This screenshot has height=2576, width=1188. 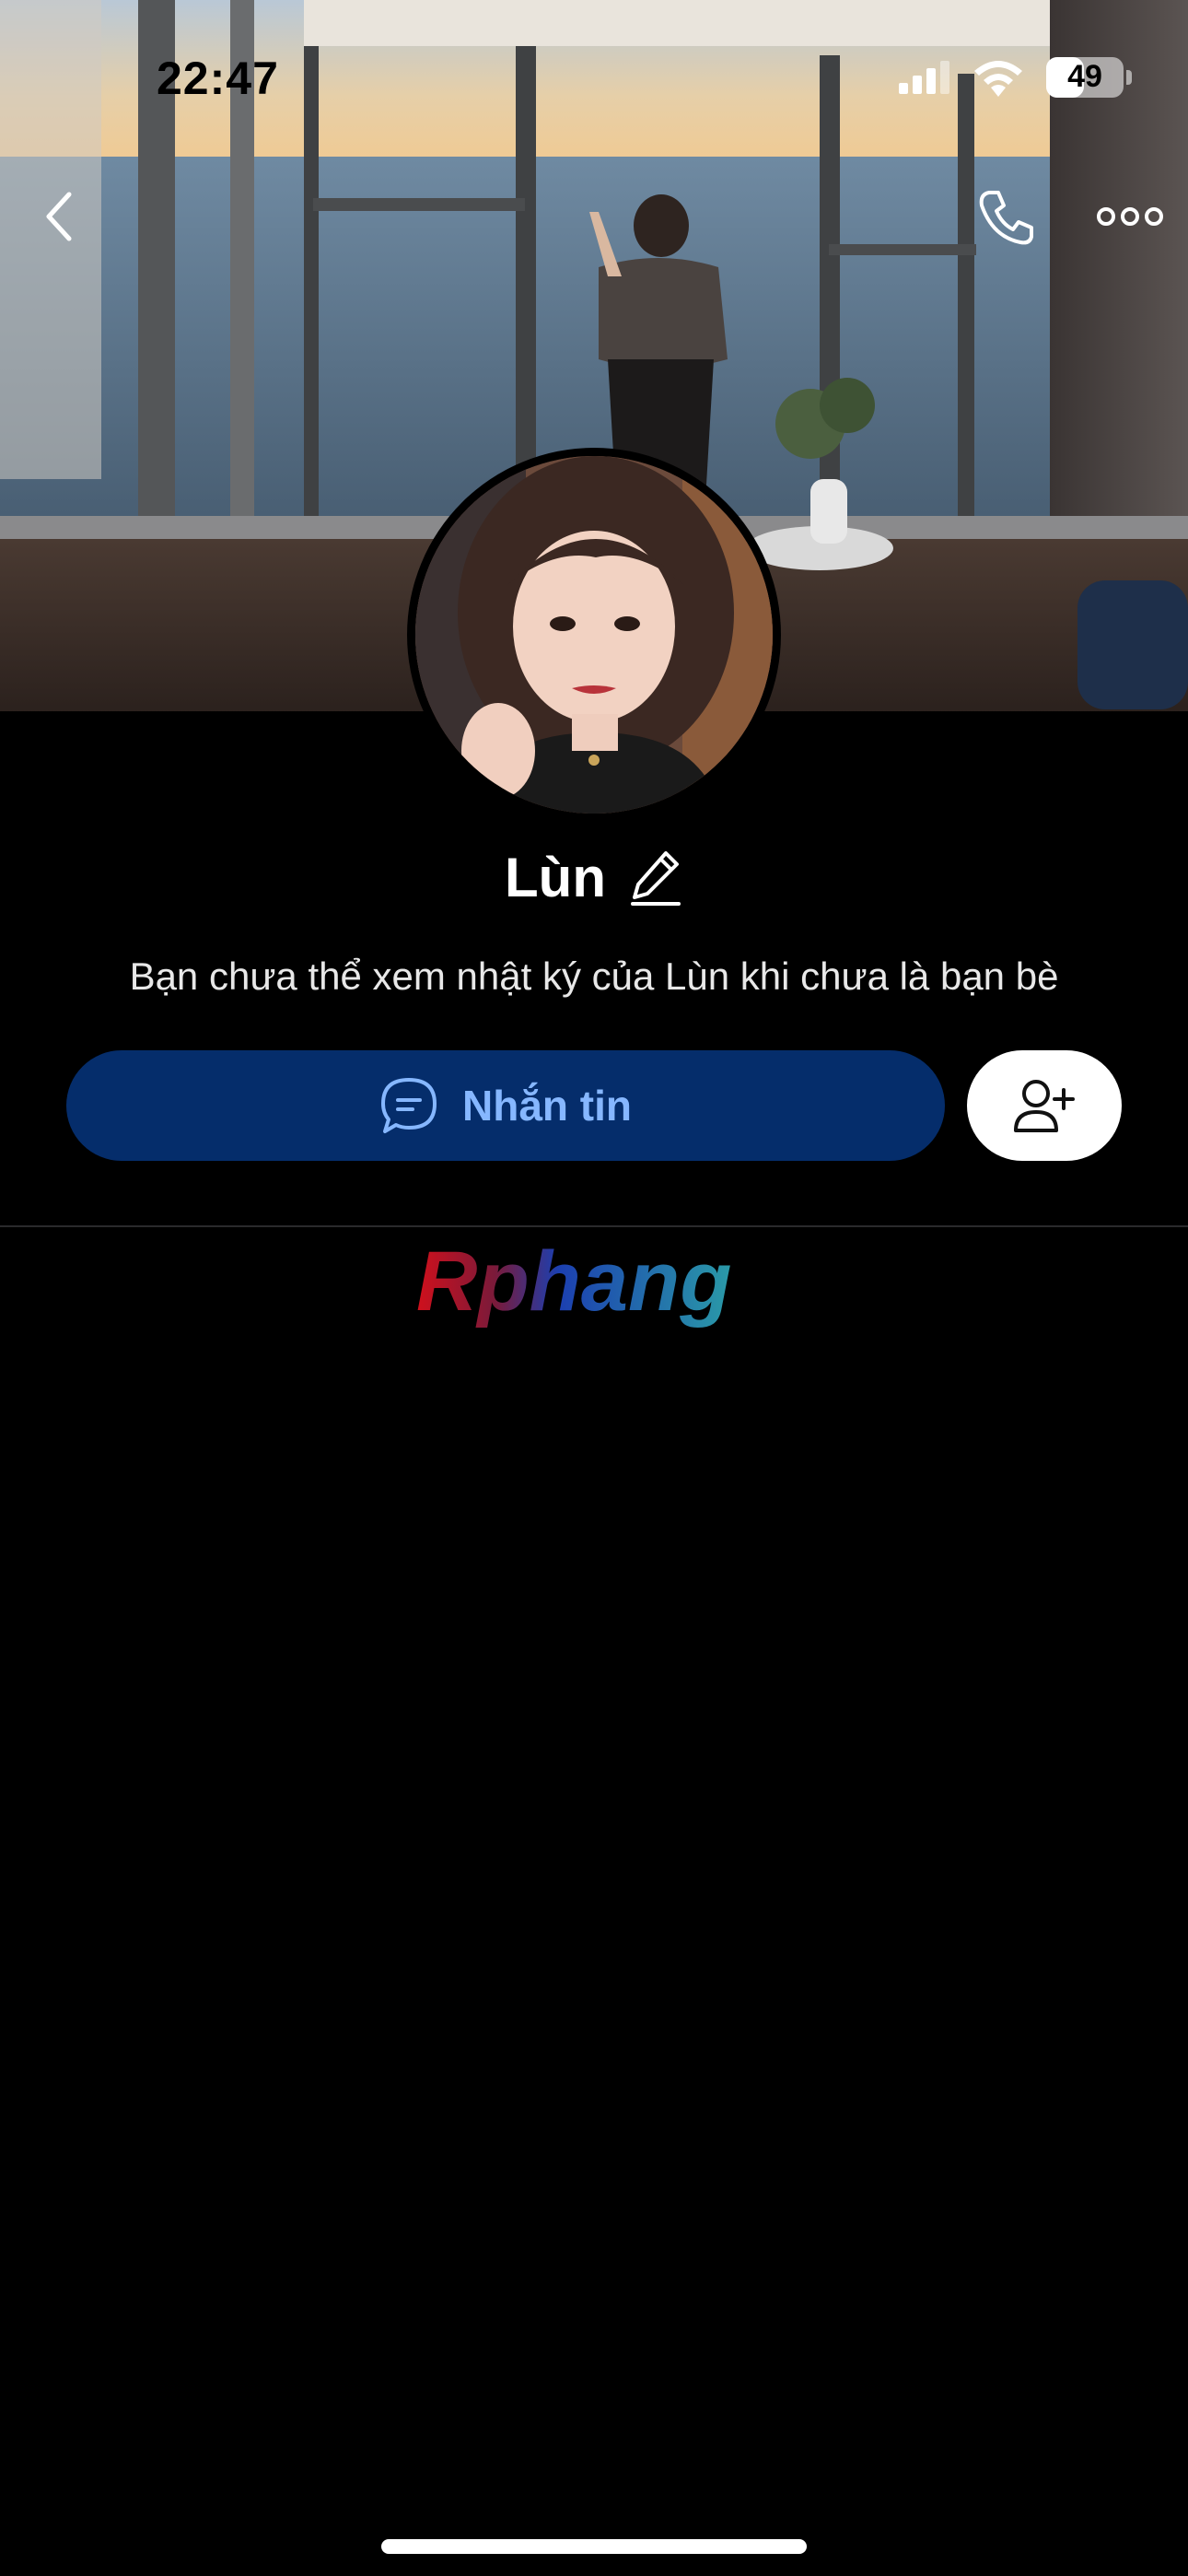 I want to click on profile-name: Lùn, so click(x=555, y=877).